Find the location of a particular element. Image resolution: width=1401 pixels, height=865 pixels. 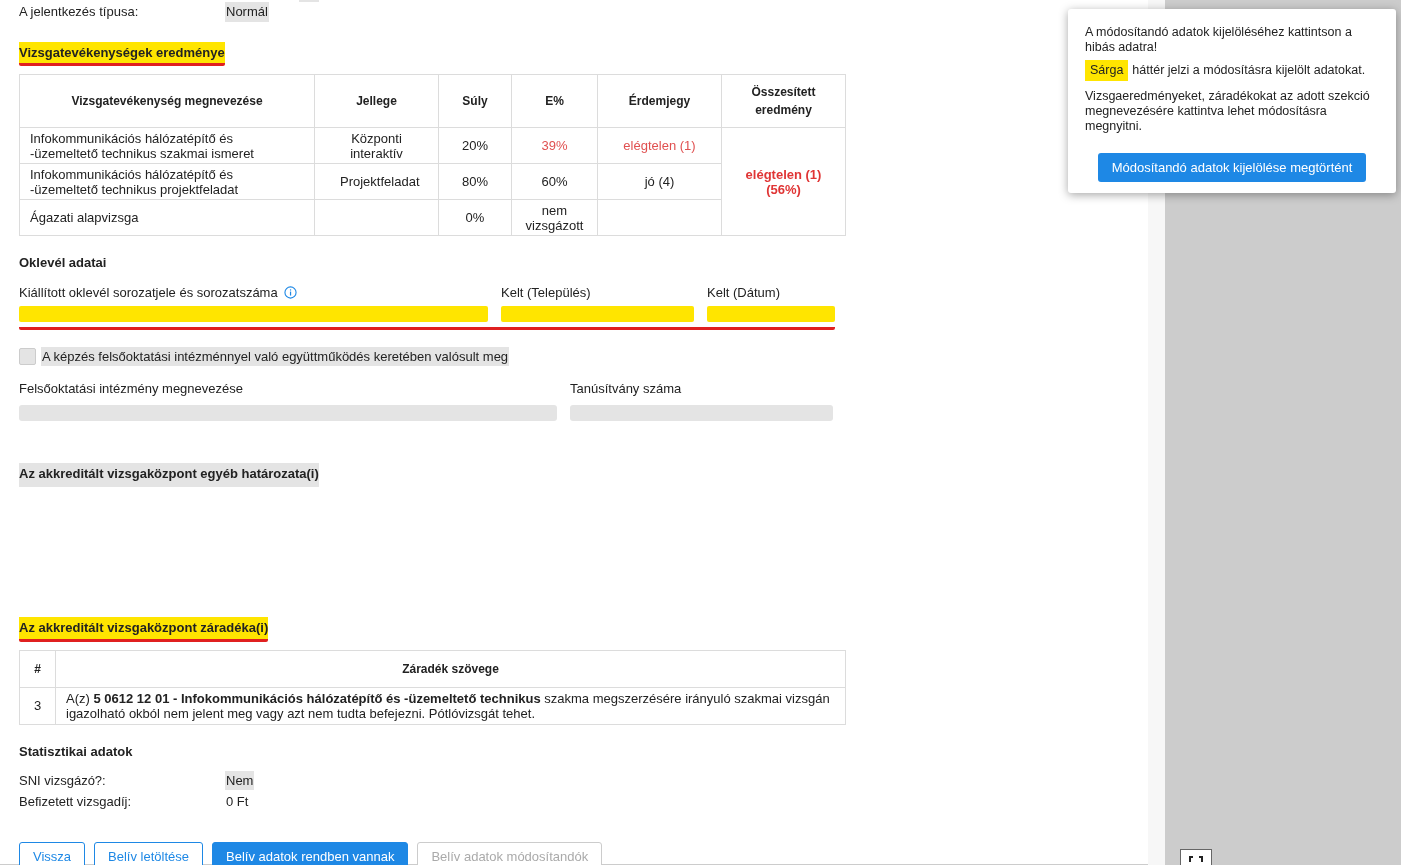

info-value: 0 Ft is located at coordinates (237, 801).